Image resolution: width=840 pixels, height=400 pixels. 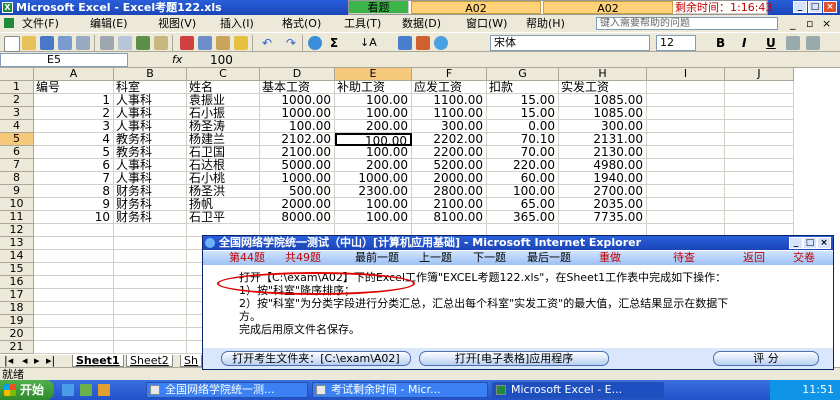 I want to click on last-question-link: 最后一题, so click(x=549, y=258).